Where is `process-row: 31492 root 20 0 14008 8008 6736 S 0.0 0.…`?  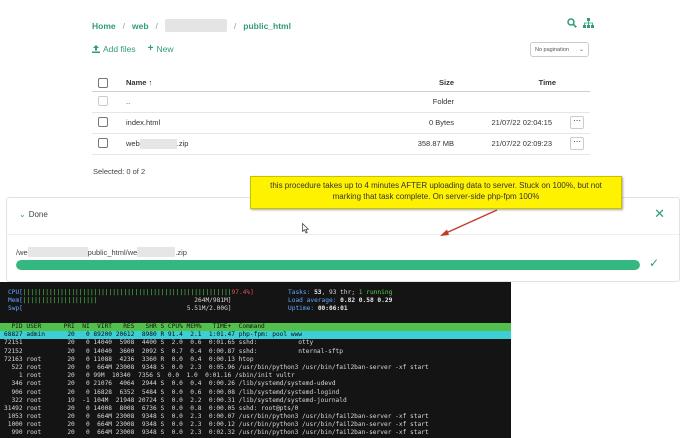 process-row: 31492 root 20 0 14008 8008 6736 S 0.0 0.… is located at coordinates (255, 409).